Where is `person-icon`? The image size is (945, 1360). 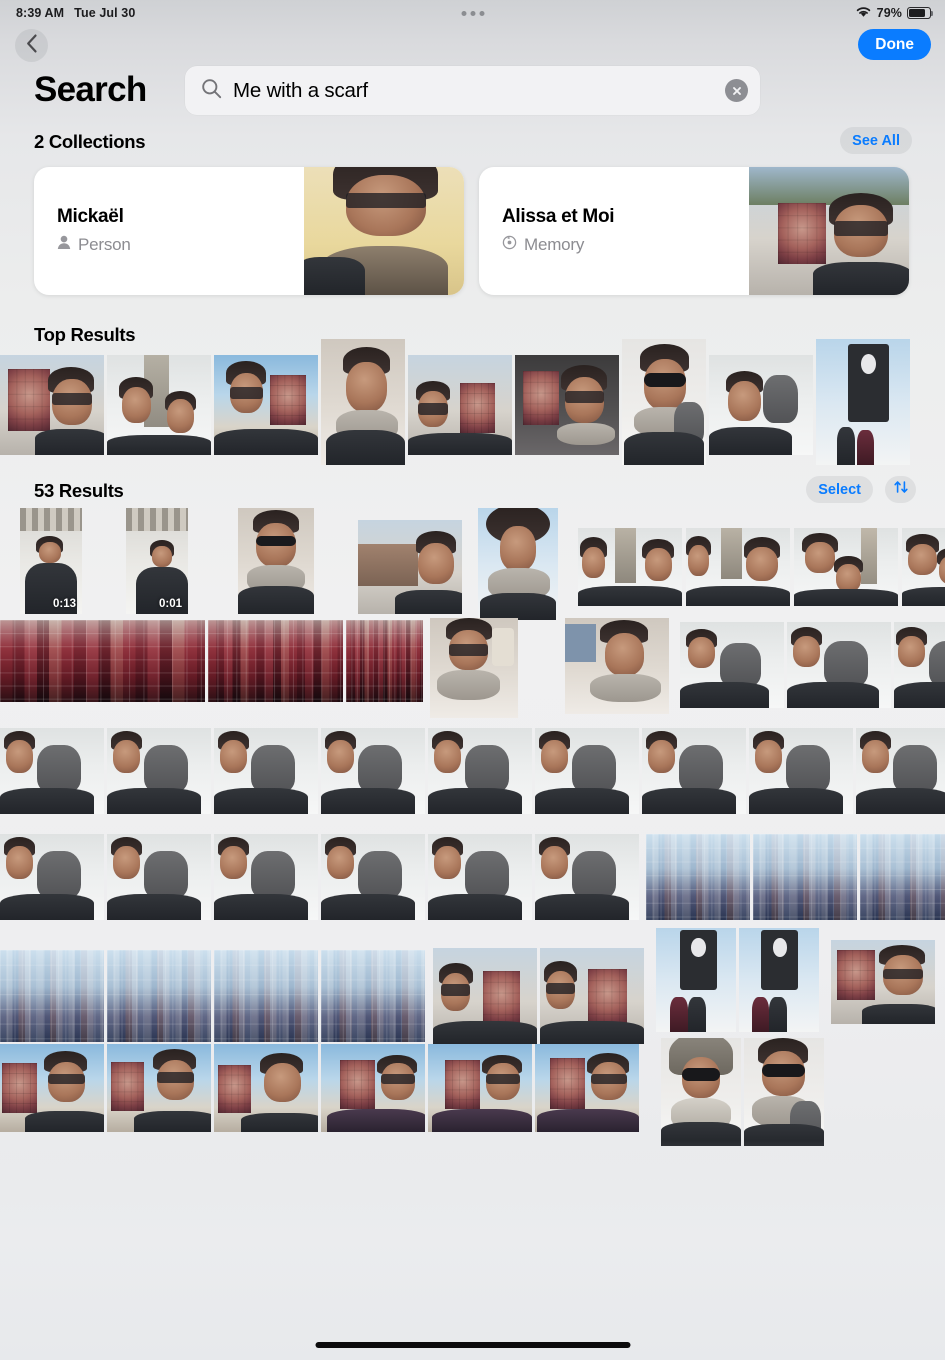
person-icon is located at coordinates (64, 245).